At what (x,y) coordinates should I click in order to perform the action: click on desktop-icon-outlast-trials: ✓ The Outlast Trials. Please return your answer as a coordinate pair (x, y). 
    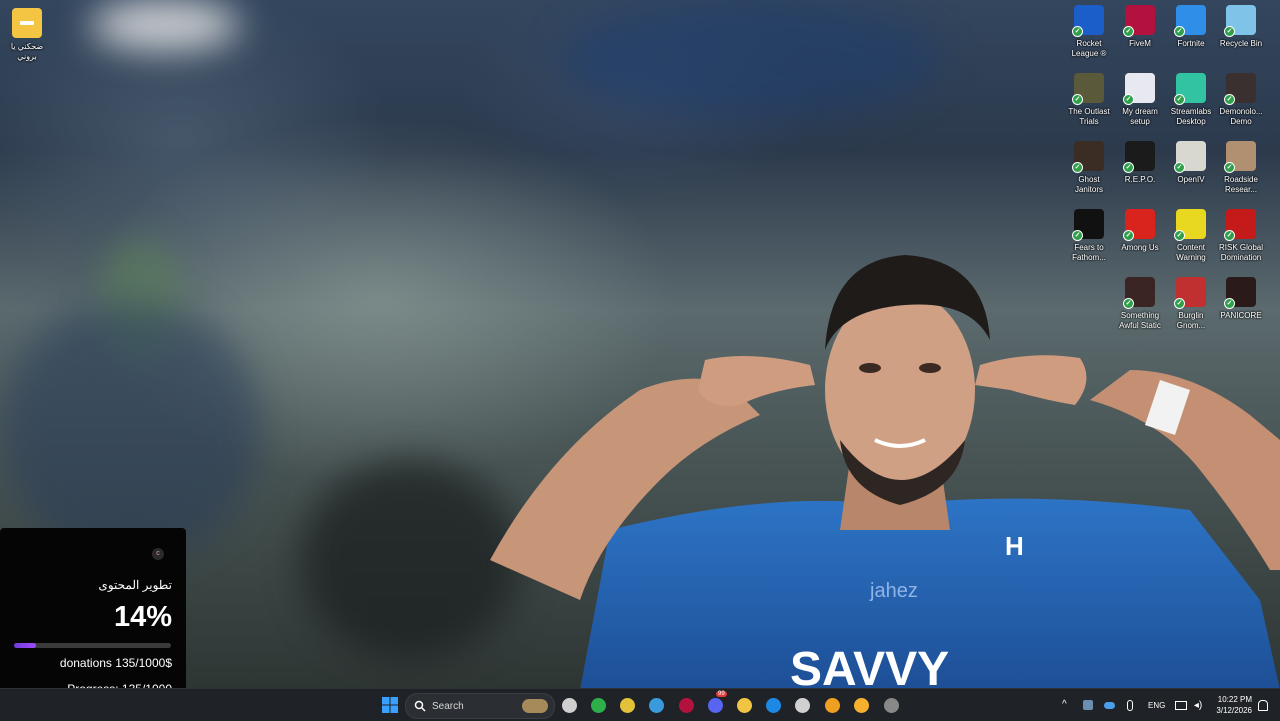
    Looking at the image, I should click on (1089, 100).